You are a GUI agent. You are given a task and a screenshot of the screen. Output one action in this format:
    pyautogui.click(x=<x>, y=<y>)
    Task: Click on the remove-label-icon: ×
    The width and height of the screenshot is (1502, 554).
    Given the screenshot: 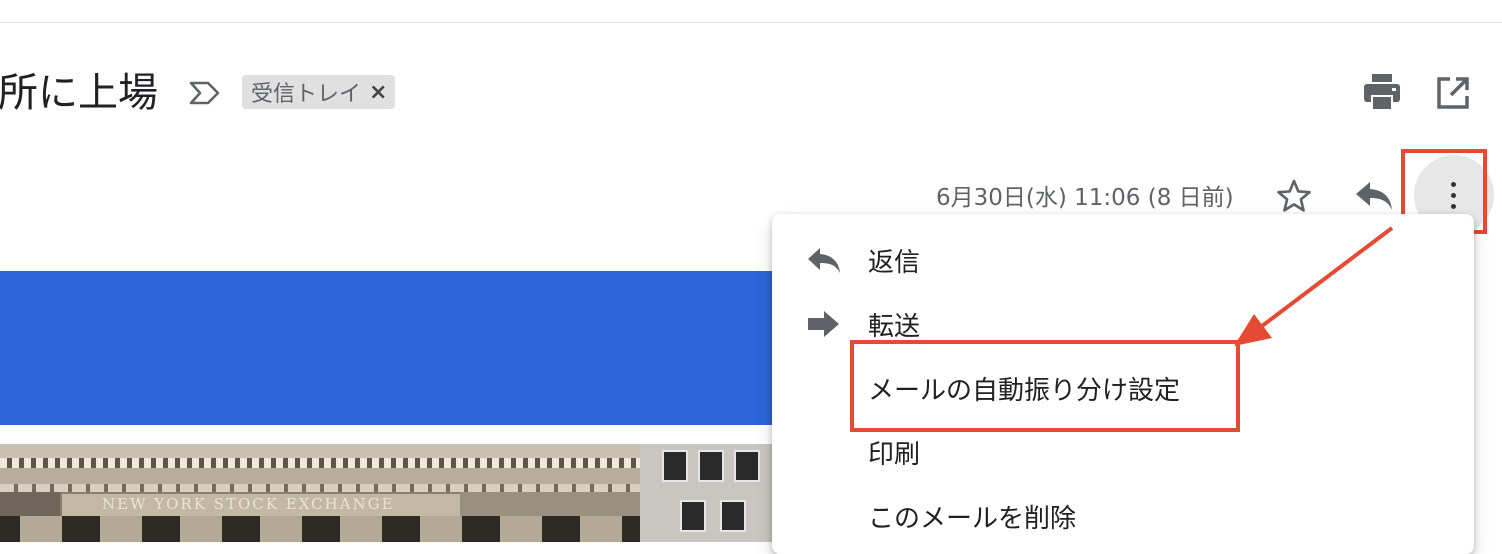 What is the action you would take?
    pyautogui.click(x=378, y=92)
    